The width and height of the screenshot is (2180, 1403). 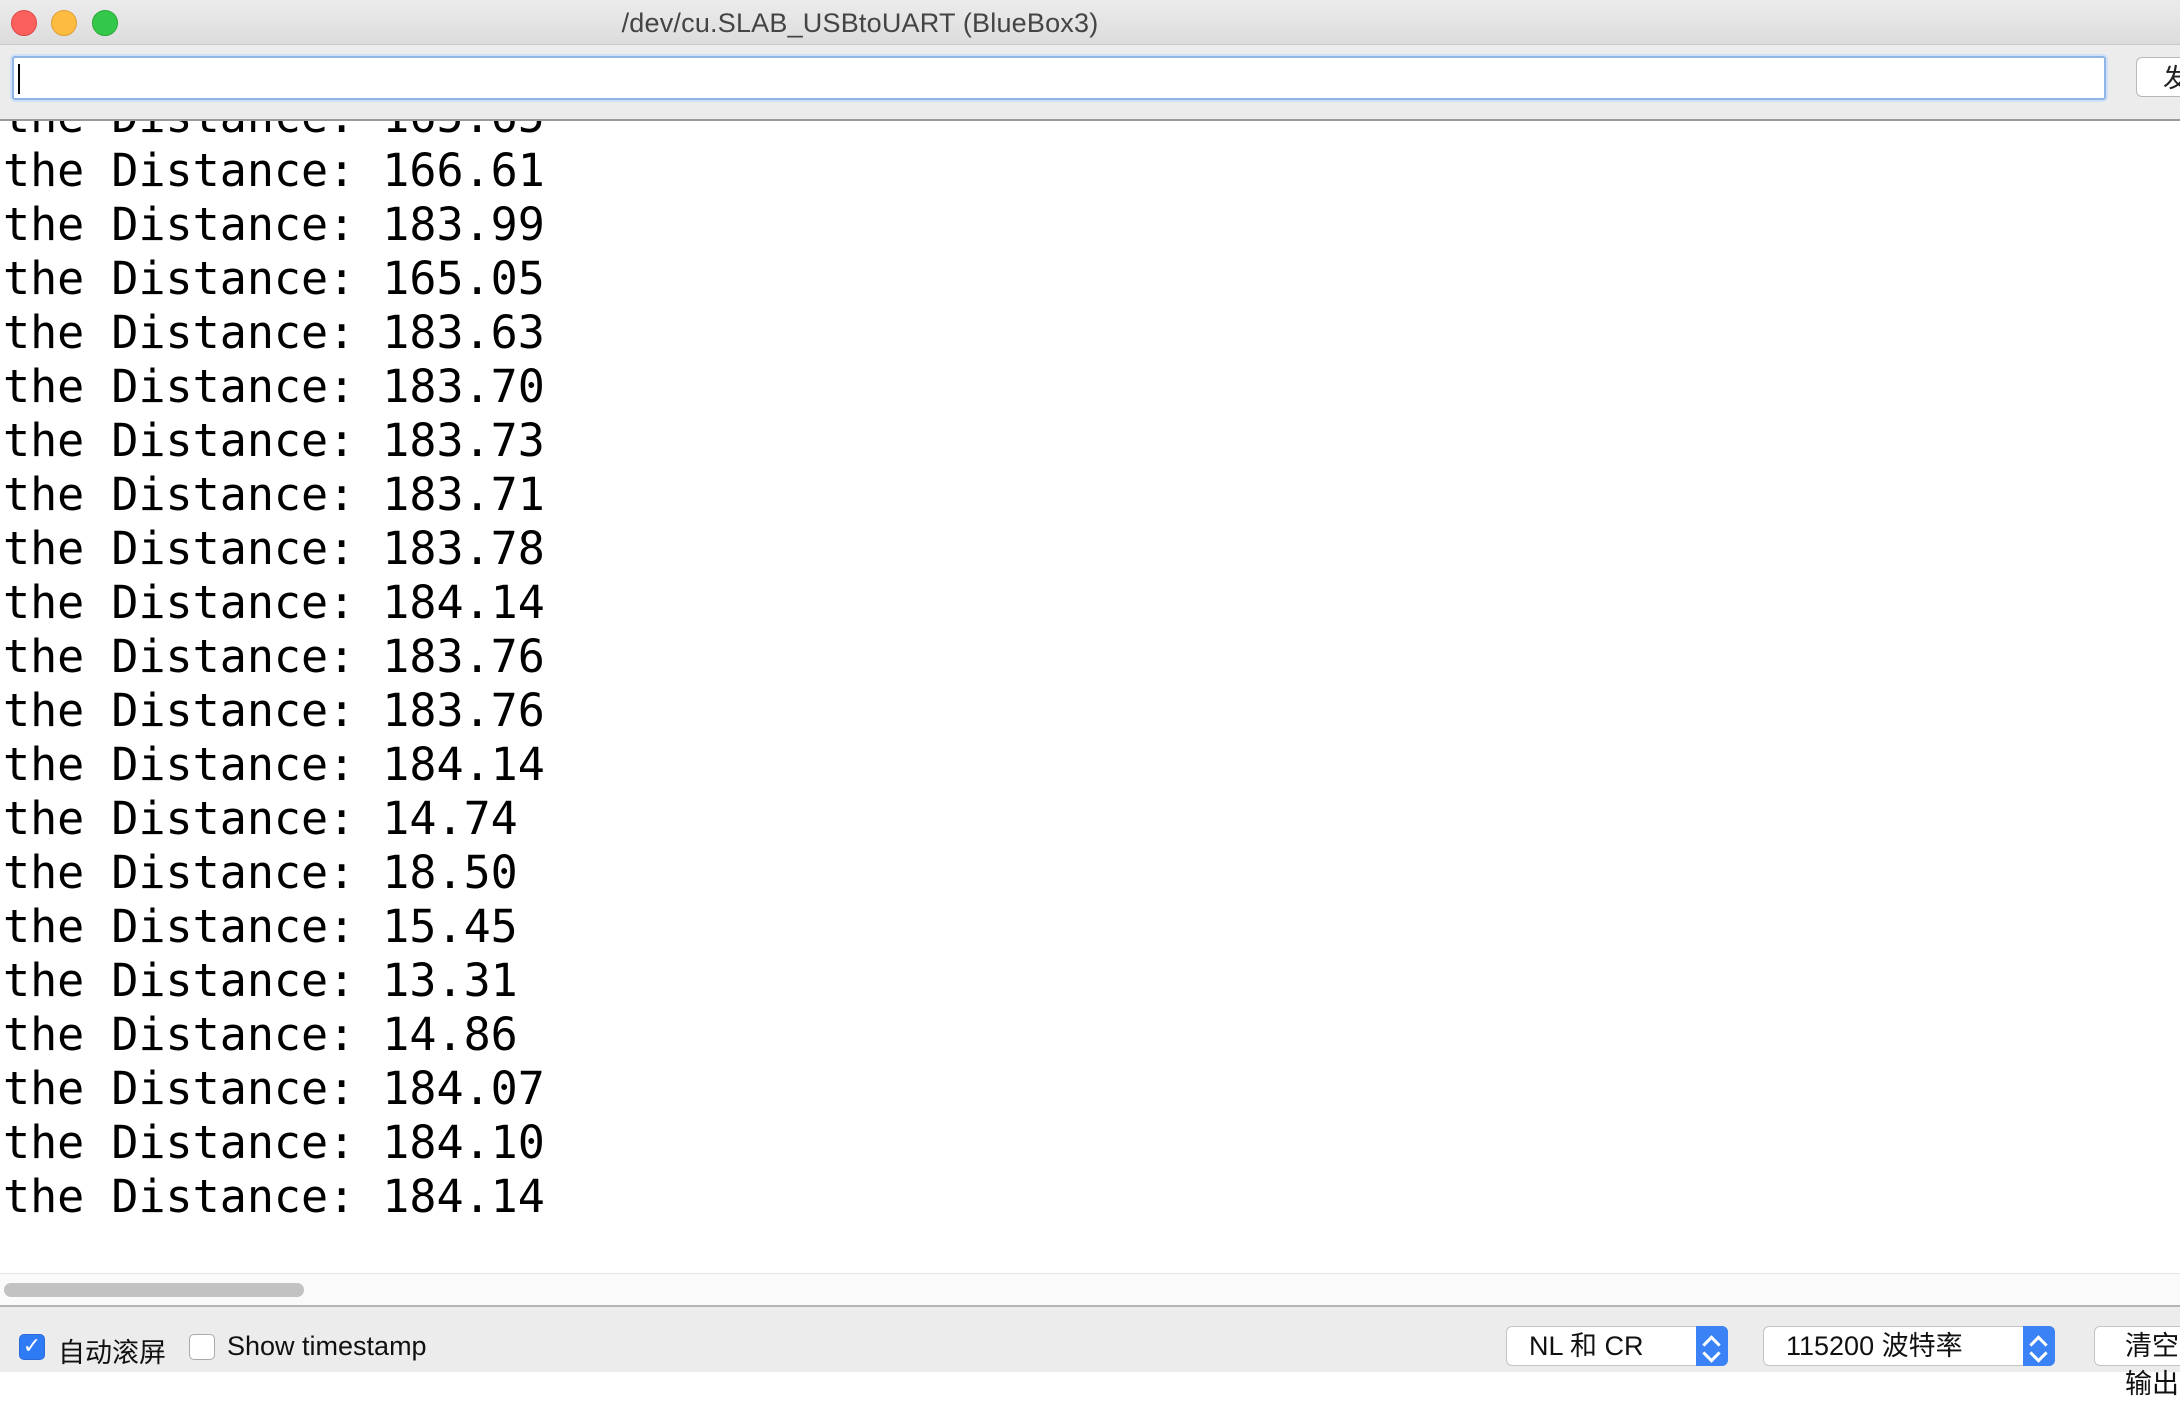 What do you see at coordinates (274, 1088) in the screenshot?
I see `output-line: the Distance: 184.07` at bounding box center [274, 1088].